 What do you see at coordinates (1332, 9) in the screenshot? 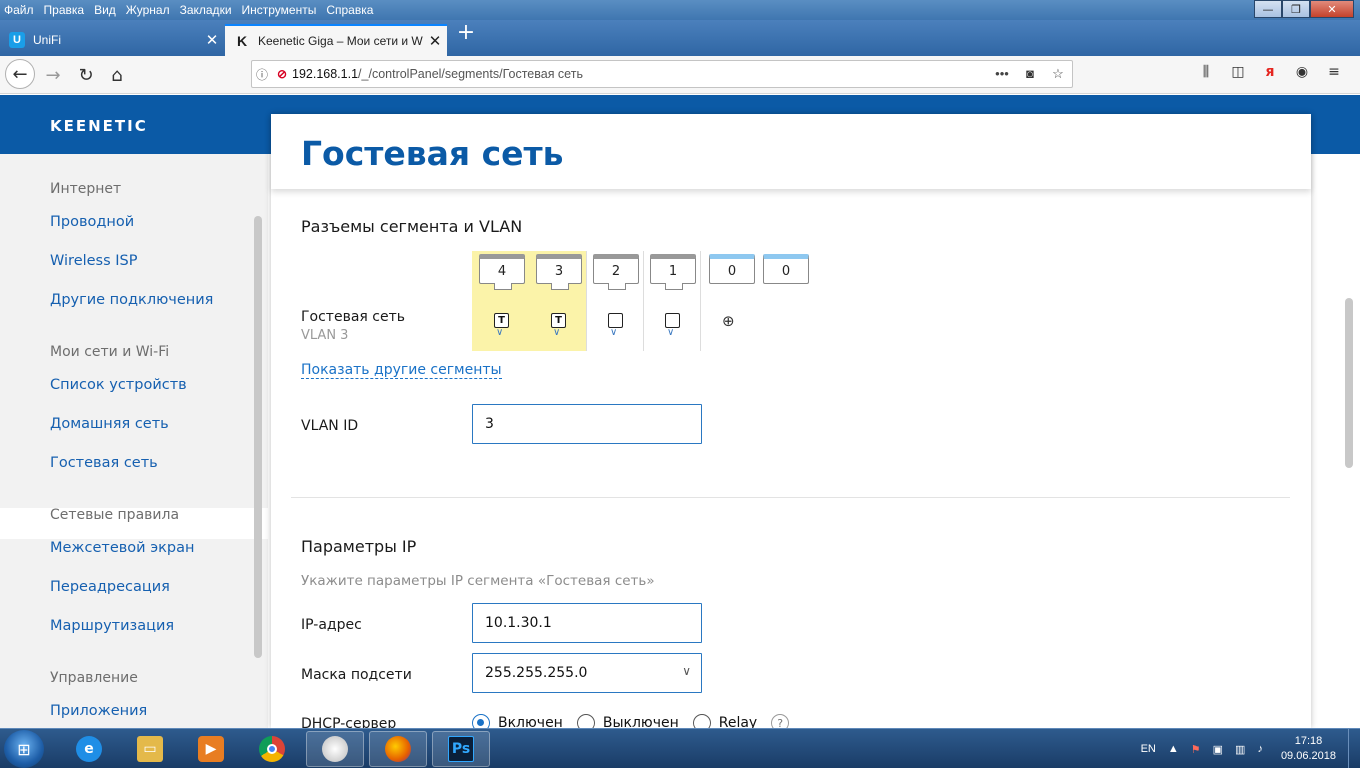
I see `close-window-button: ✕` at bounding box center [1332, 9].